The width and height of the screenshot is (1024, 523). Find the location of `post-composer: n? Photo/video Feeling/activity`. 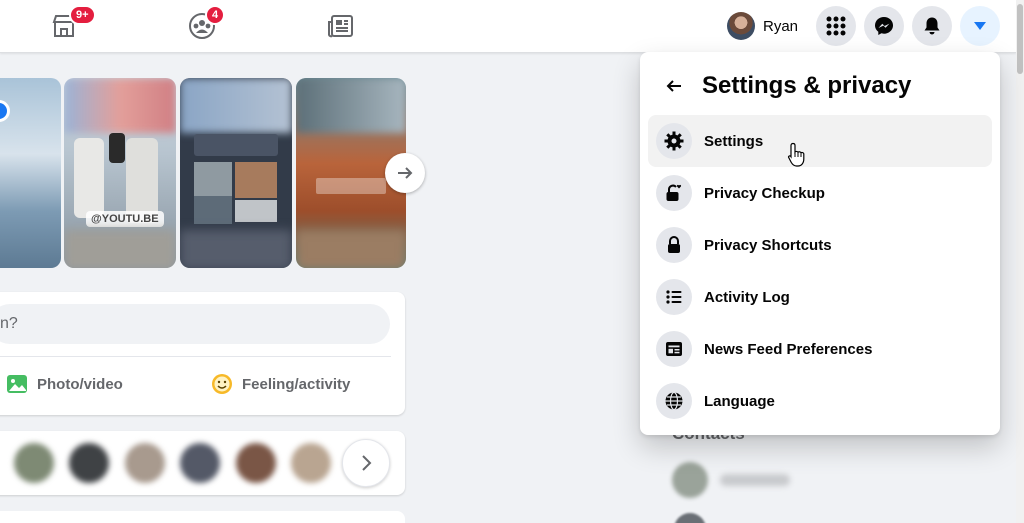

post-composer: n? Photo/video Feeling/activity is located at coordinates (202, 353).